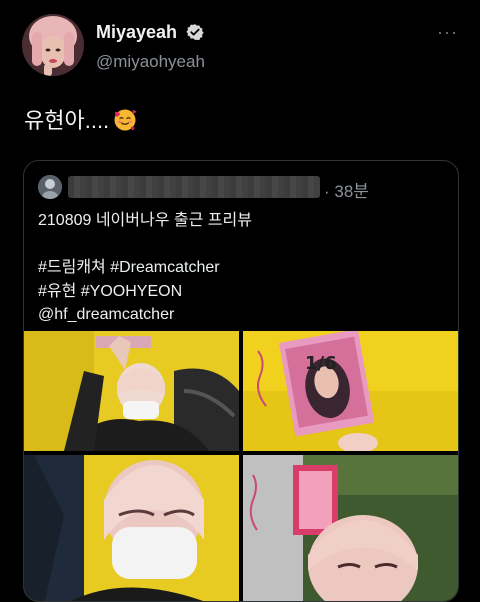 The image size is (480, 602). I want to click on display-name: Miyayeah, so click(136, 32).